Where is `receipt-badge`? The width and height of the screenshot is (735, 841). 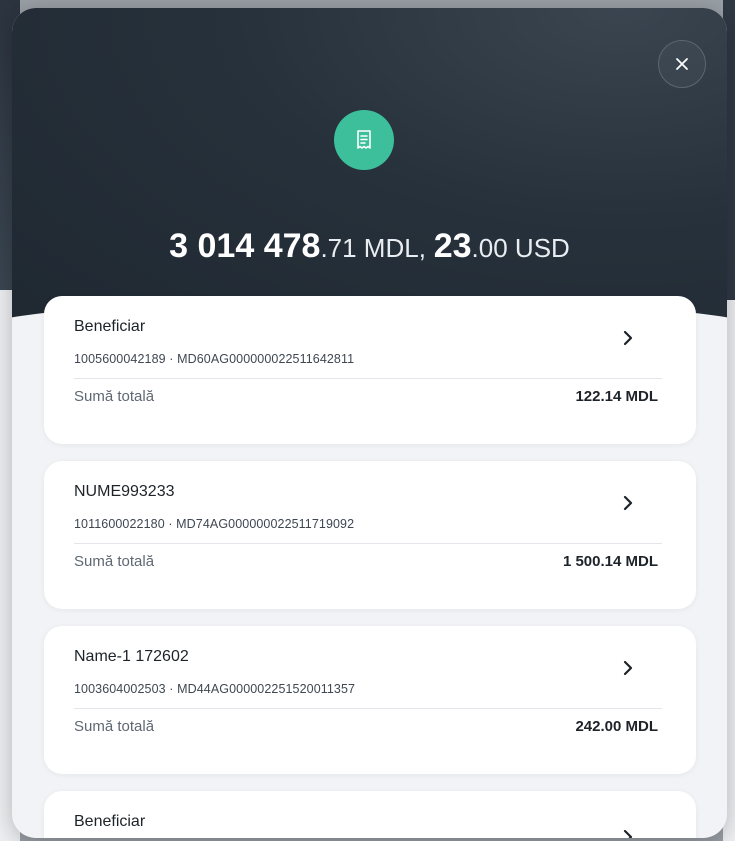 receipt-badge is located at coordinates (364, 140).